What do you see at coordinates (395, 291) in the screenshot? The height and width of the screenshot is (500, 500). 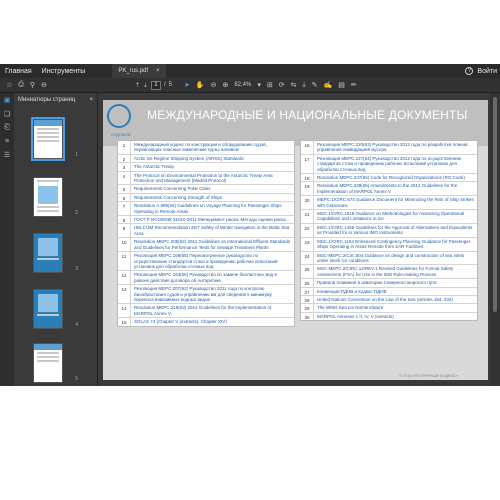 I see `document-title: Конвенция ПДНВ и Кодекс ПДНВ` at bounding box center [395, 291].